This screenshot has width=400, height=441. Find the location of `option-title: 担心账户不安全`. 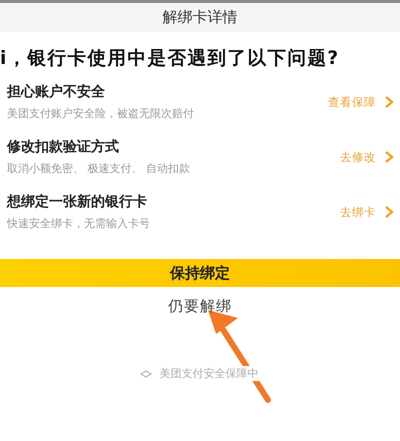

option-title: 担心账户不安全 is located at coordinates (56, 92).